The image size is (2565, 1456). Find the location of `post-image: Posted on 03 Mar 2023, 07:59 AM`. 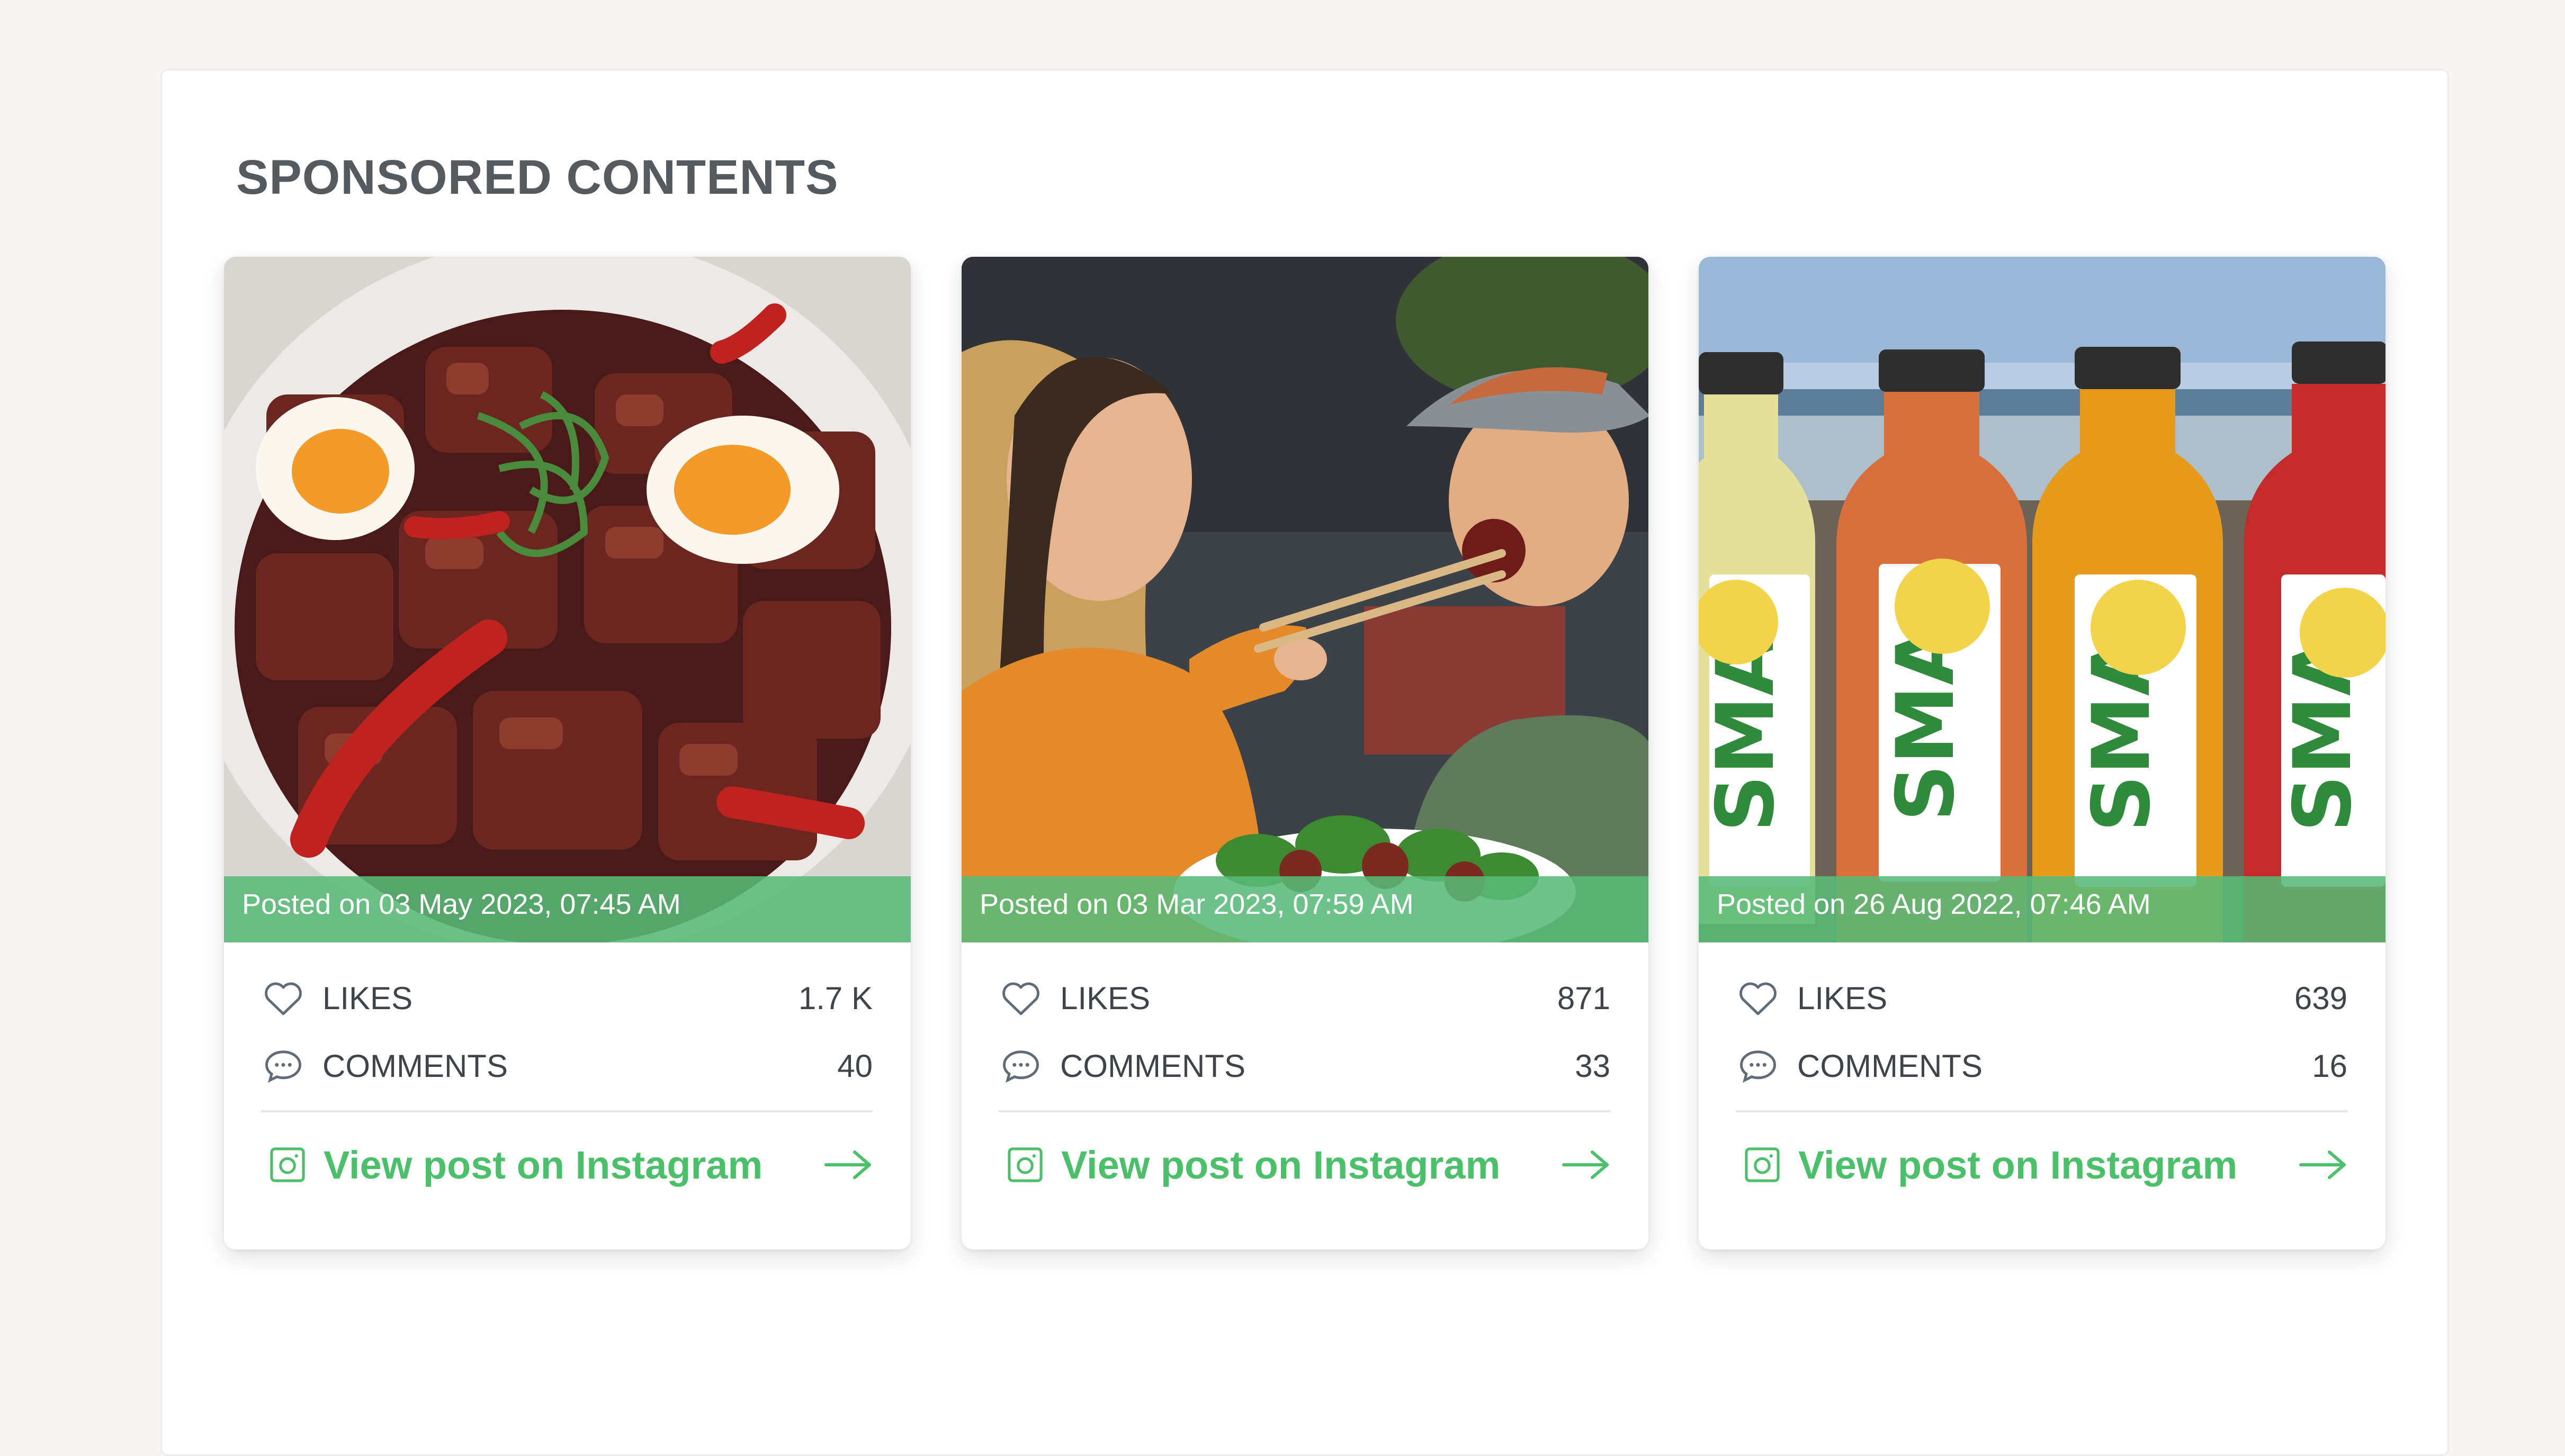

post-image: Posted on 03 Mar 2023, 07:59 AM is located at coordinates (1305, 599).